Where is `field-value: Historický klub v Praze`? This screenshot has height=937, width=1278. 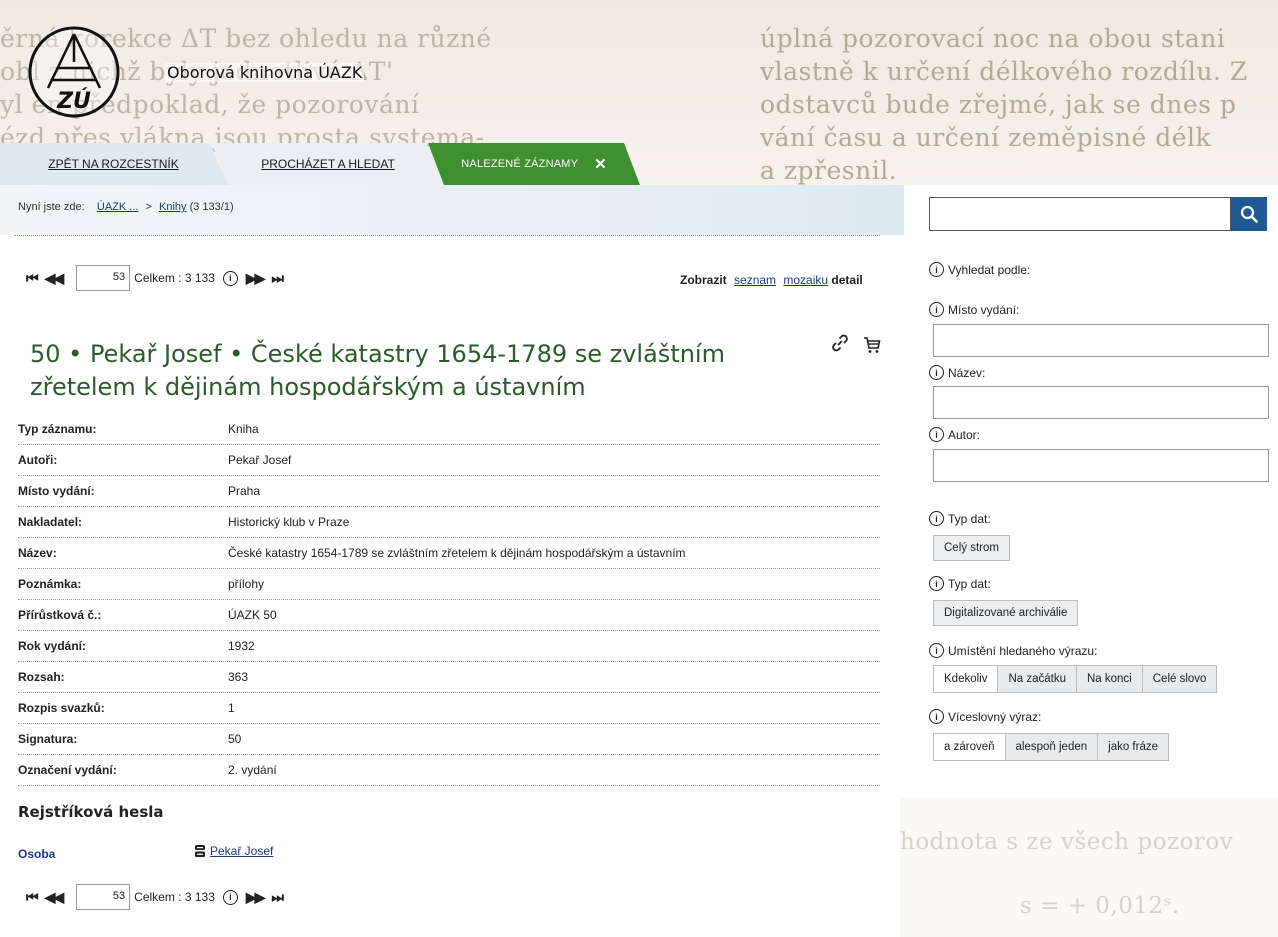
field-value: Historický klub v Praze is located at coordinates (289, 522).